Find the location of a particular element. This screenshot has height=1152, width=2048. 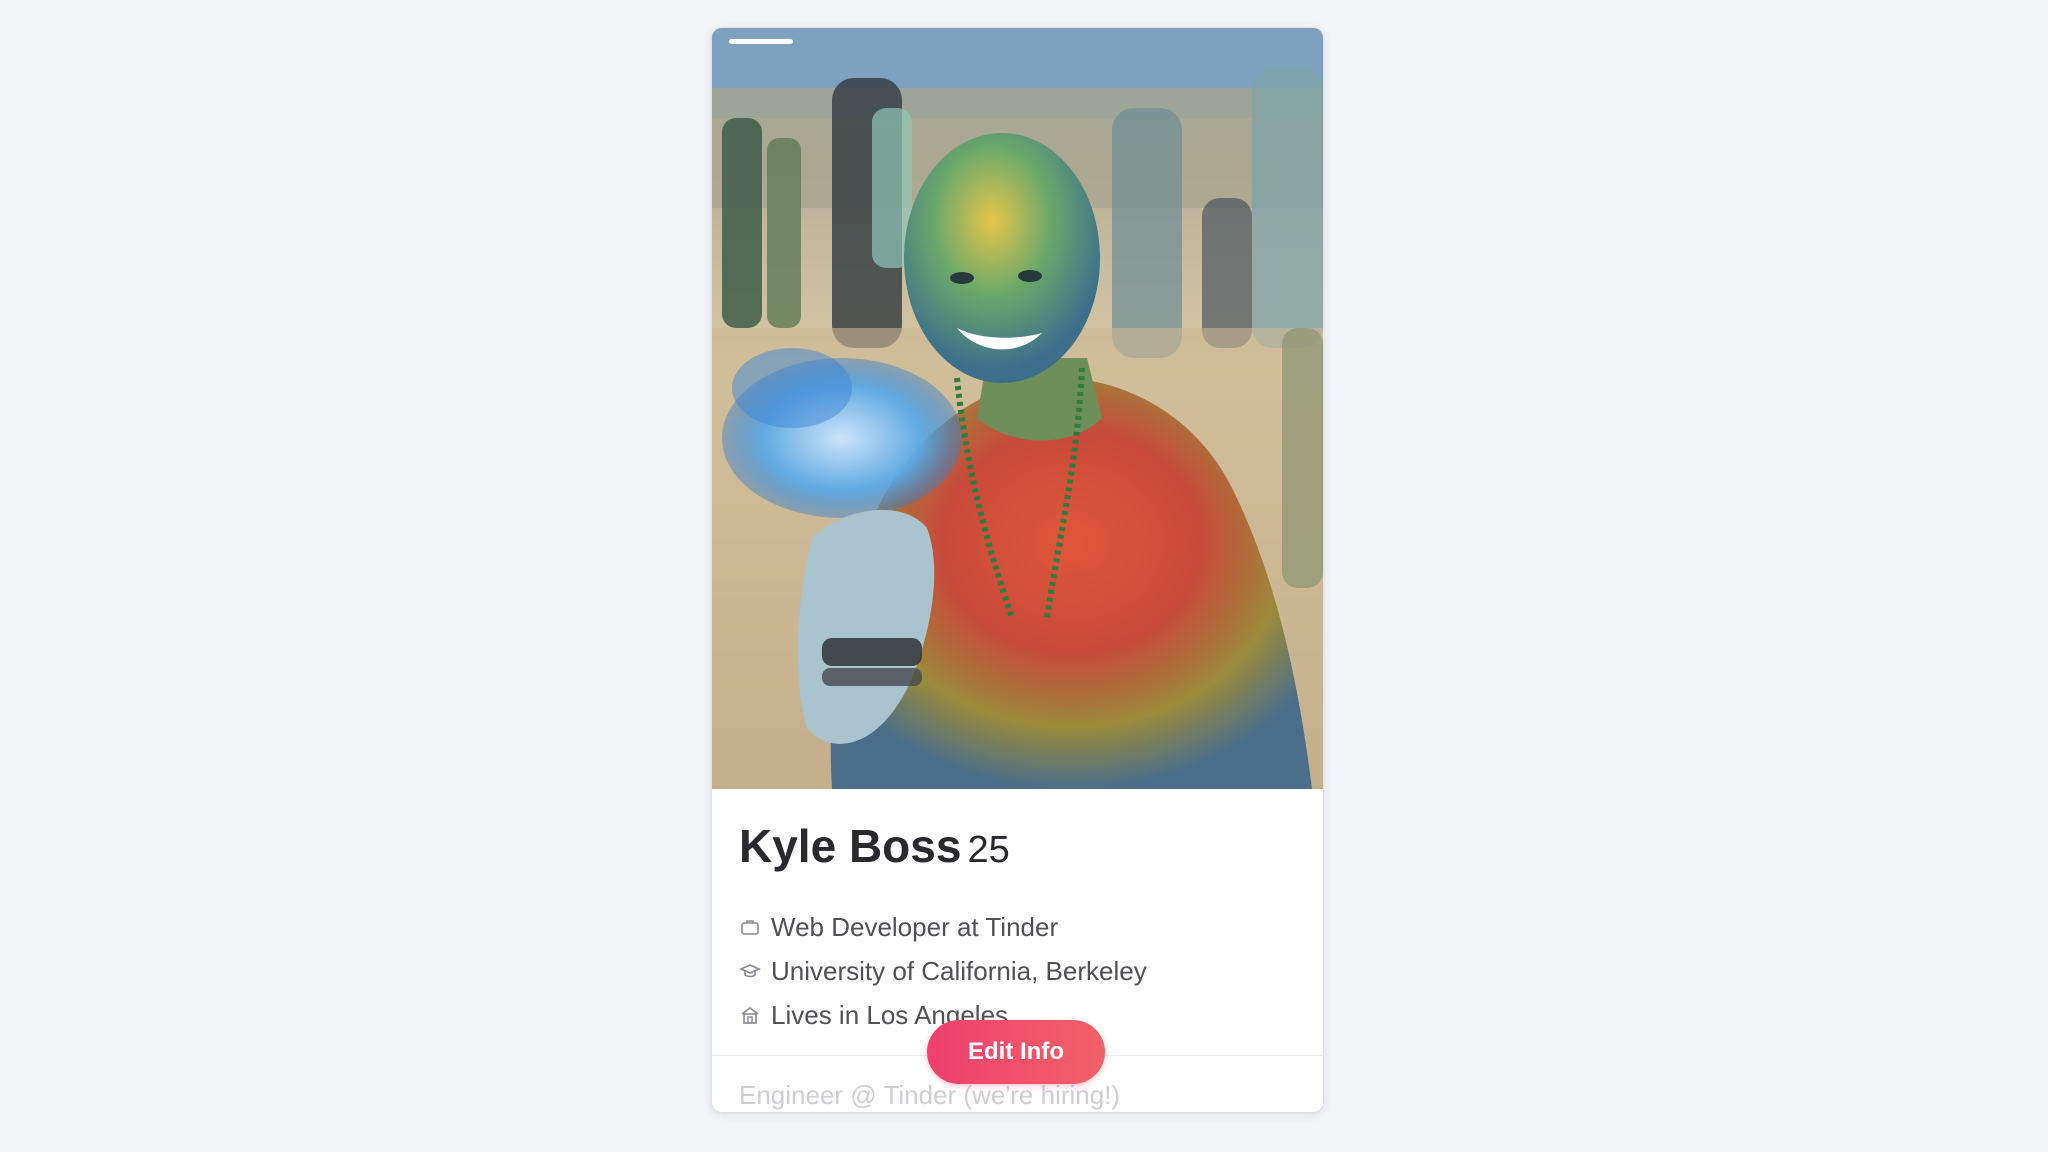

house-icon is located at coordinates (750, 1015).